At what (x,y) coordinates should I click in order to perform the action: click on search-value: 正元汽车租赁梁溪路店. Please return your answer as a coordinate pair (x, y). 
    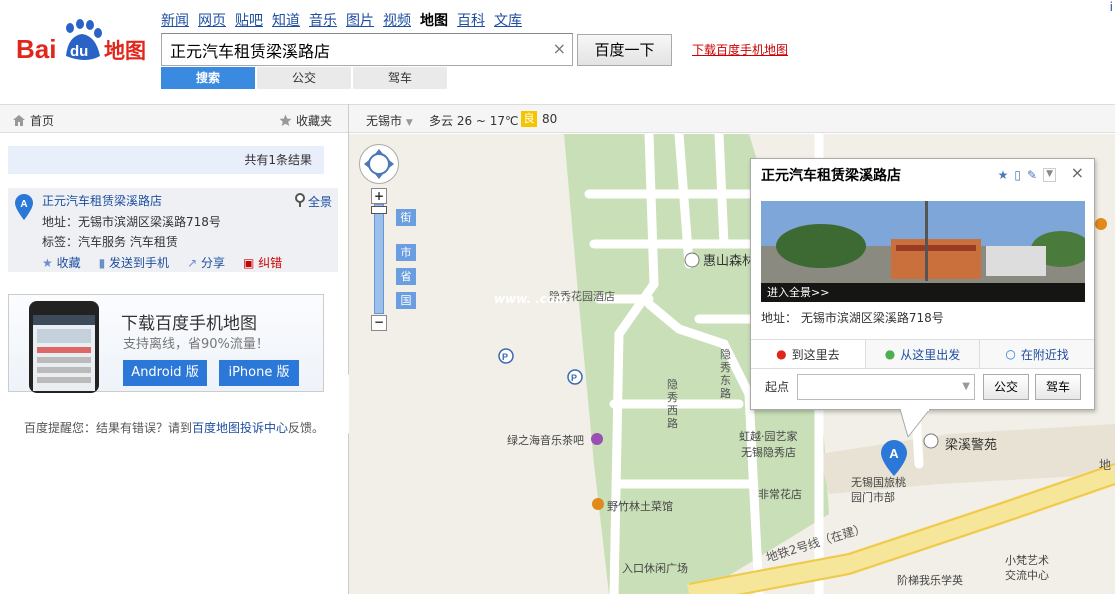
    Looking at the image, I should click on (250, 50).